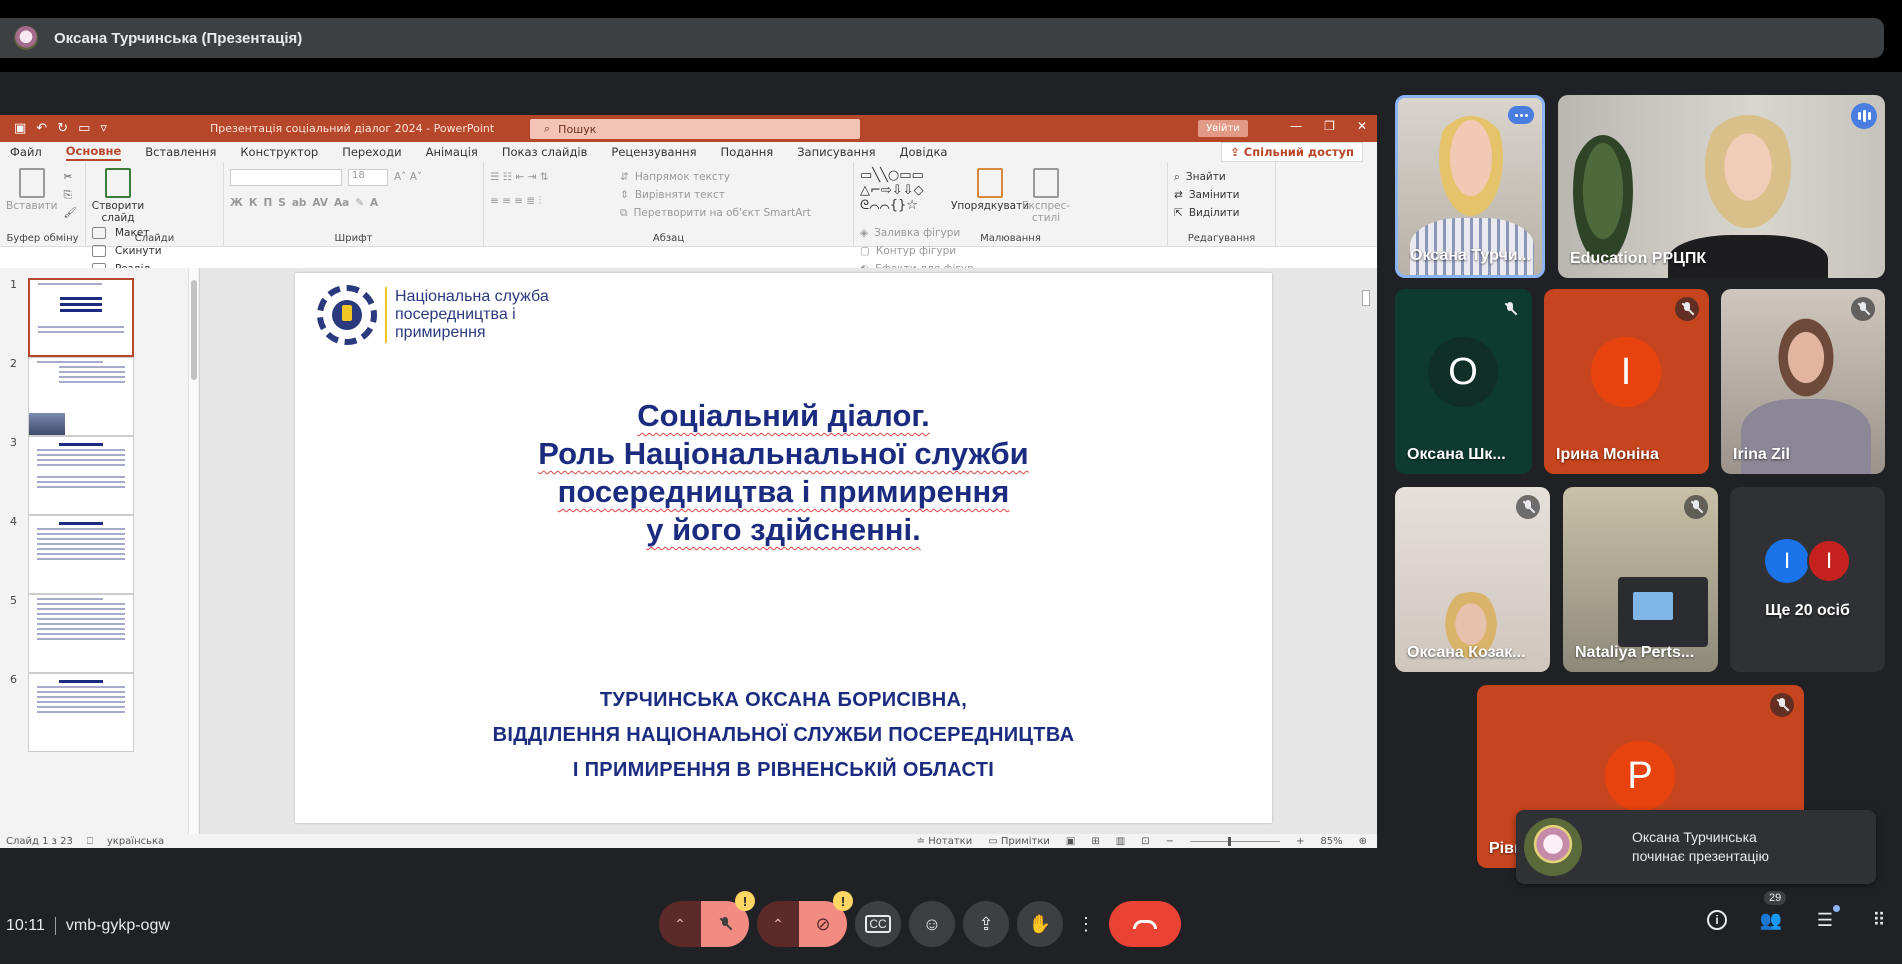  What do you see at coordinates (1178, 213) in the screenshot?
I see `select-icon: ⇱` at bounding box center [1178, 213].